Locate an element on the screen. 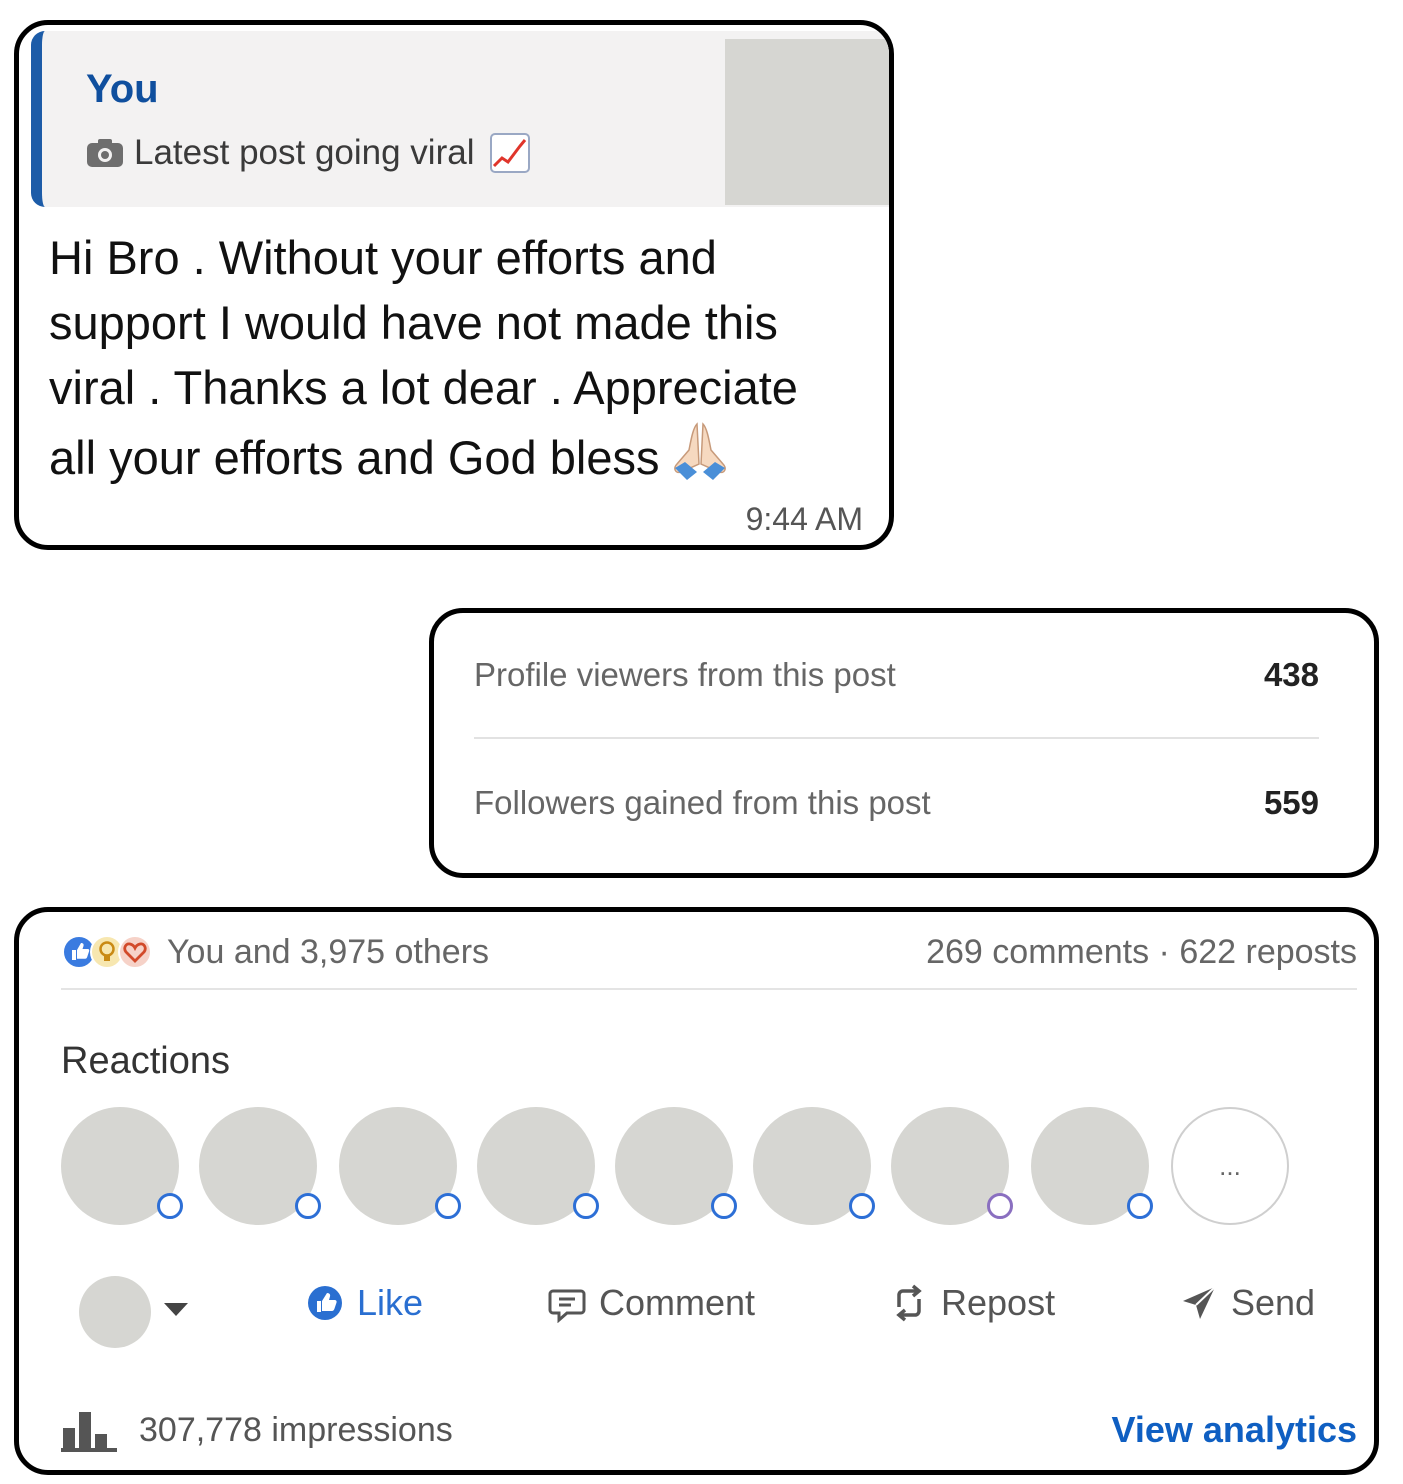  camera-icon is located at coordinates (105, 153).